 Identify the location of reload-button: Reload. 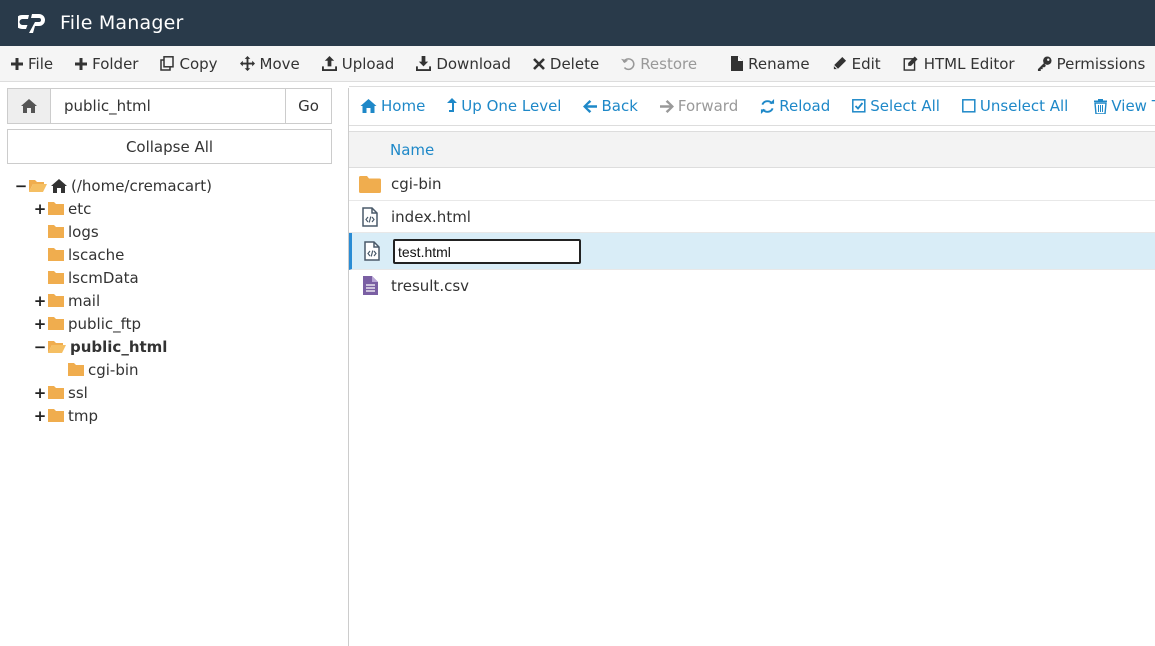
(795, 106).